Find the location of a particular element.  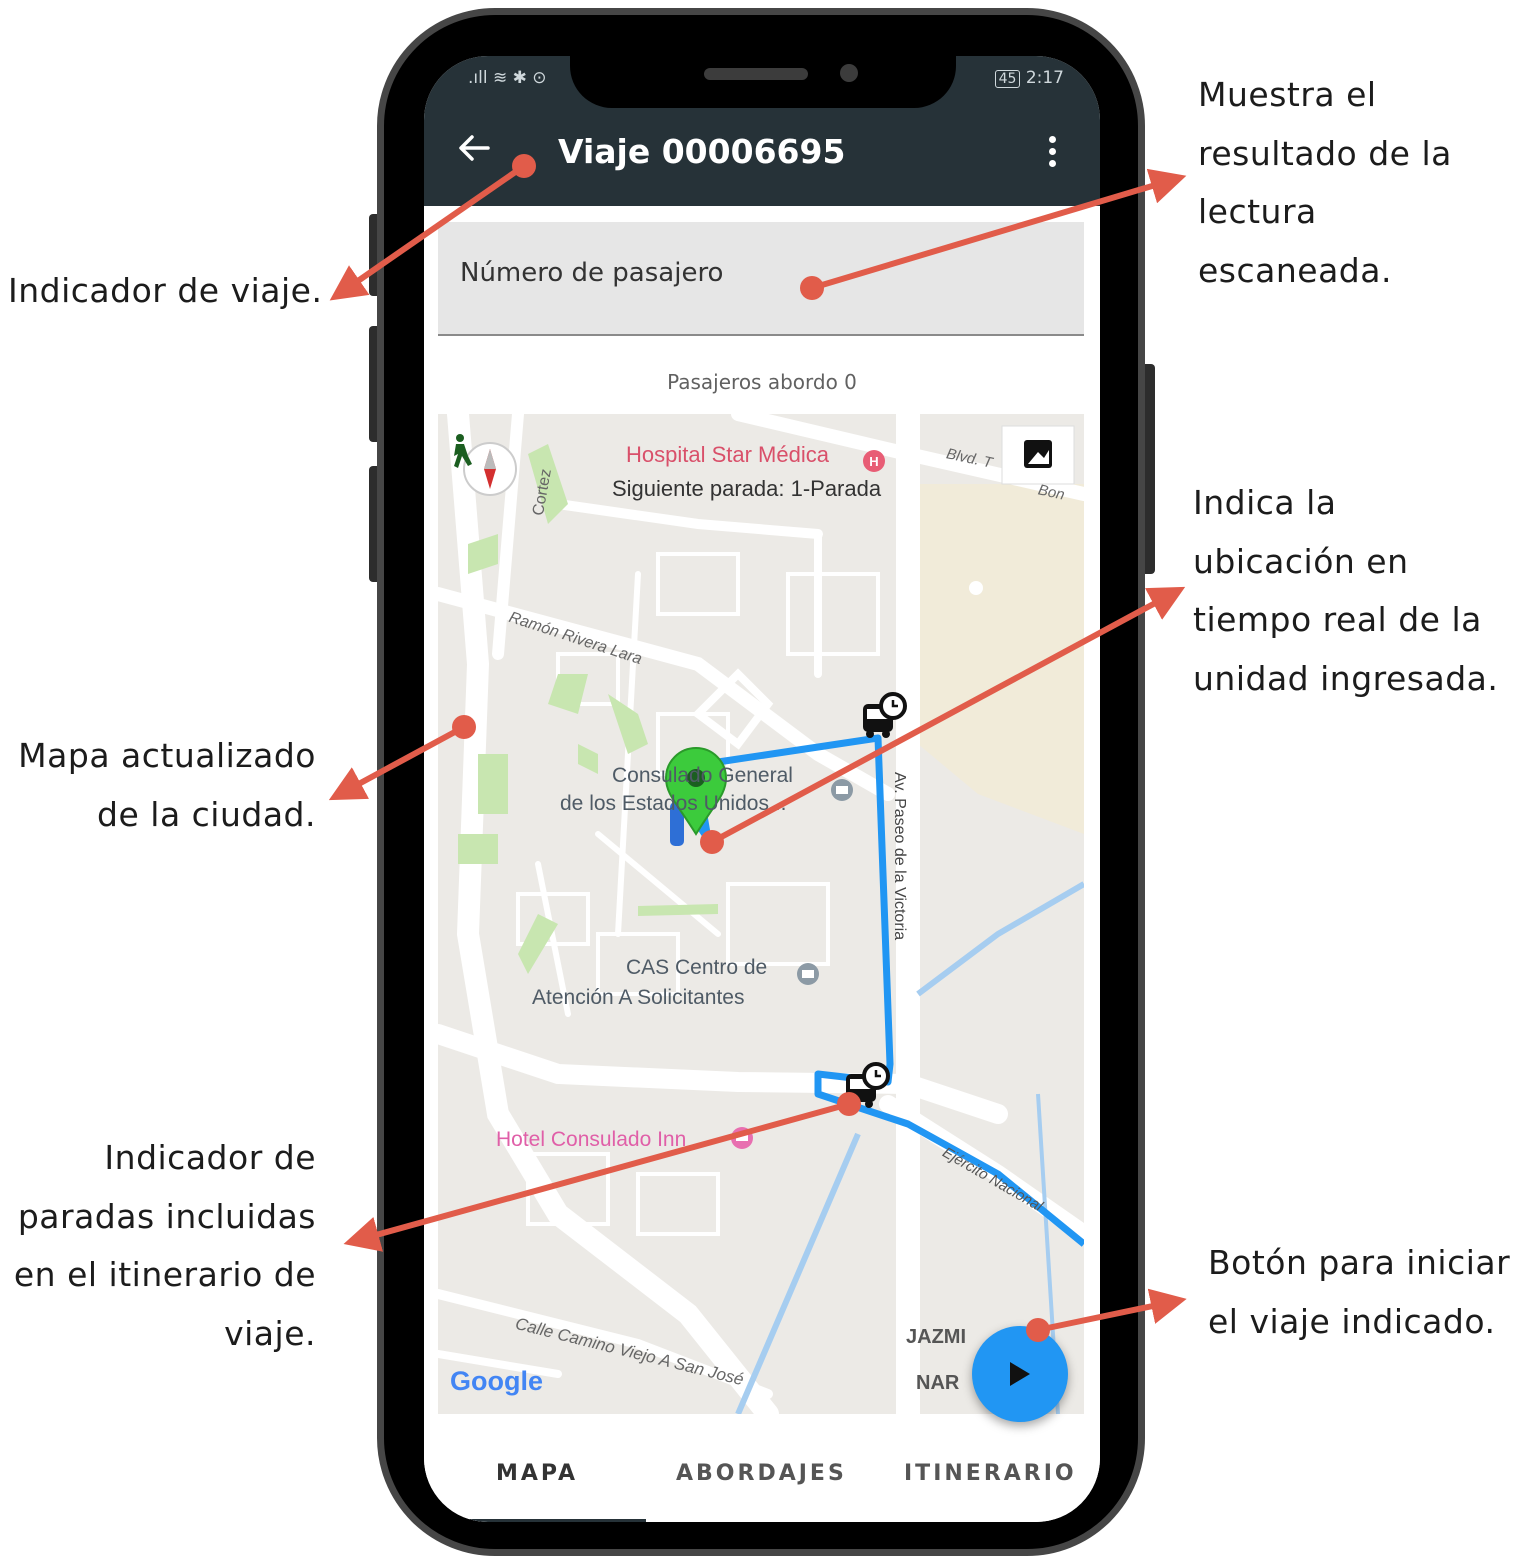

compass-icon is located at coordinates (490, 469).